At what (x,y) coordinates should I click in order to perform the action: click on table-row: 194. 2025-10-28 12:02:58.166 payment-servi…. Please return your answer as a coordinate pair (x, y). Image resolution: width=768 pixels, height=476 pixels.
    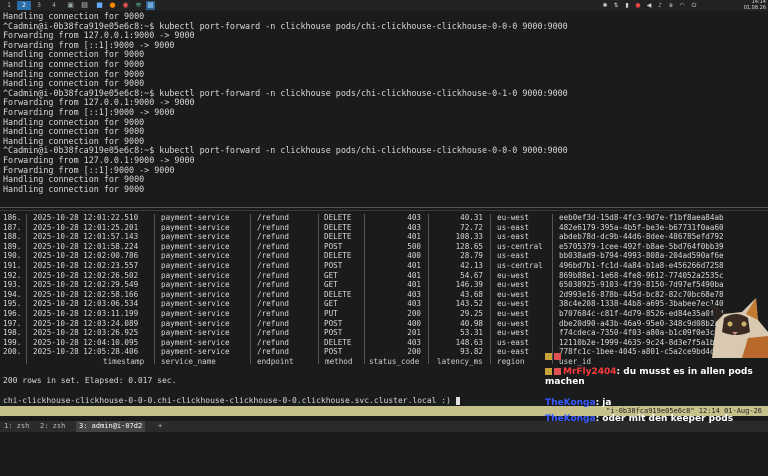
    Looking at the image, I should click on (373, 295).